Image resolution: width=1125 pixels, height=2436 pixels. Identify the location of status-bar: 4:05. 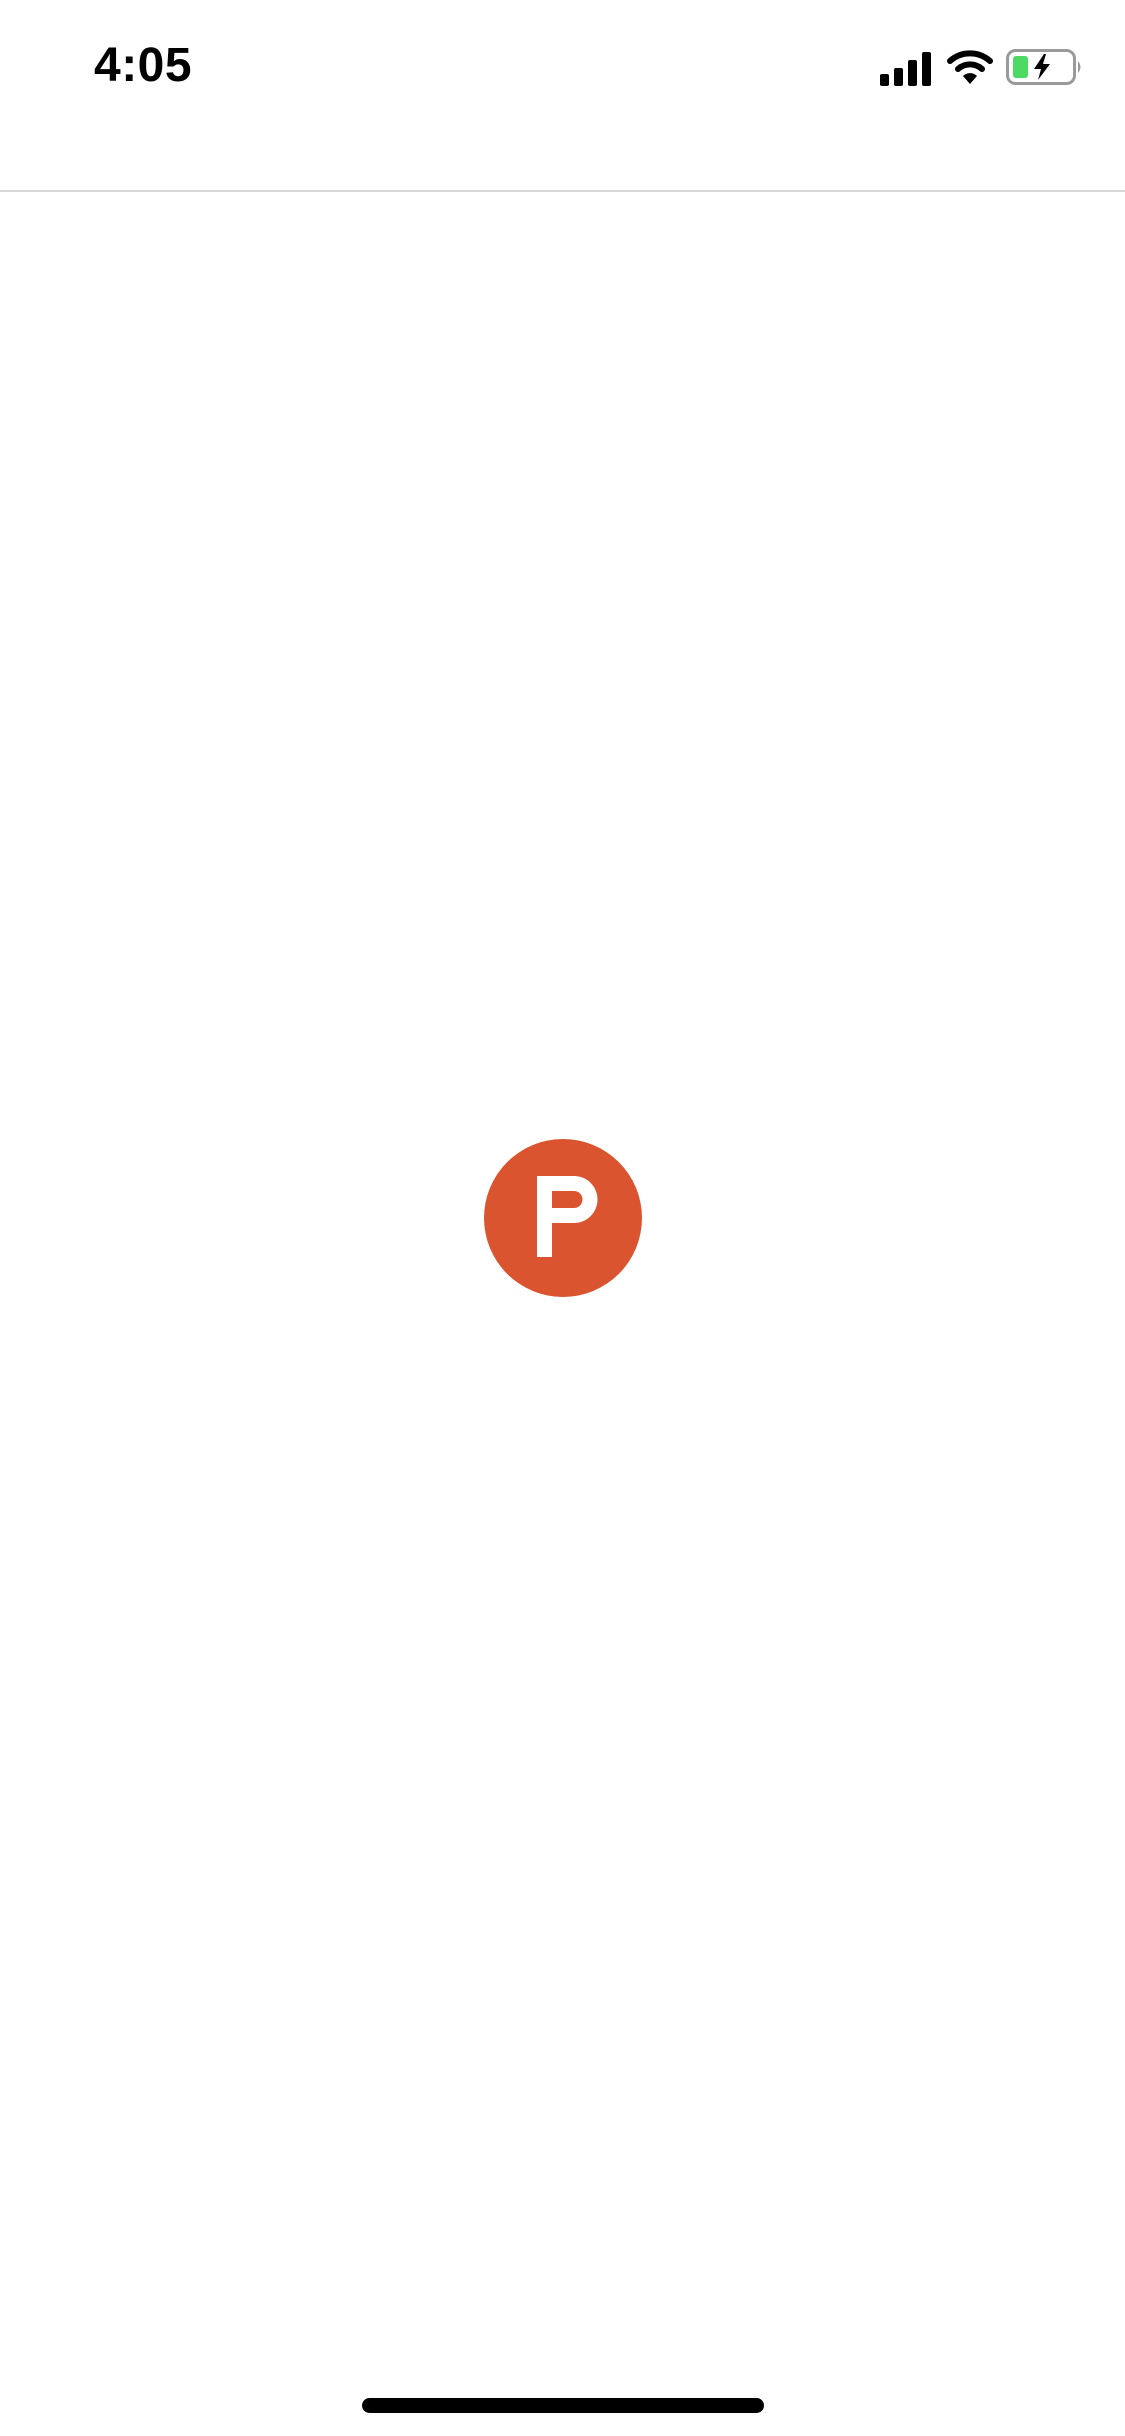
(562, 66).